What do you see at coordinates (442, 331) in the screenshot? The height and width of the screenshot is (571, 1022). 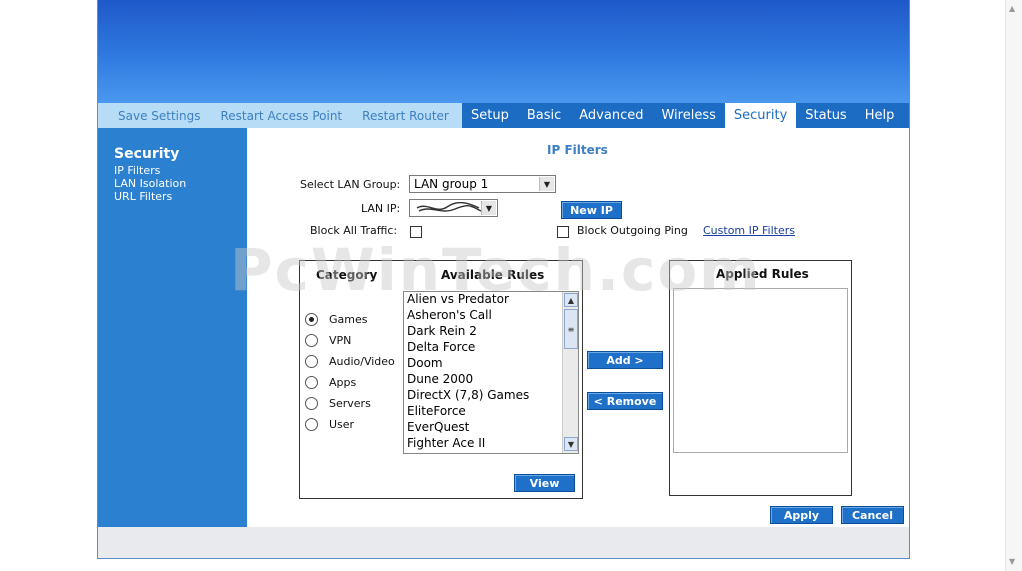 I see `list-item: Dark Rein 2` at bounding box center [442, 331].